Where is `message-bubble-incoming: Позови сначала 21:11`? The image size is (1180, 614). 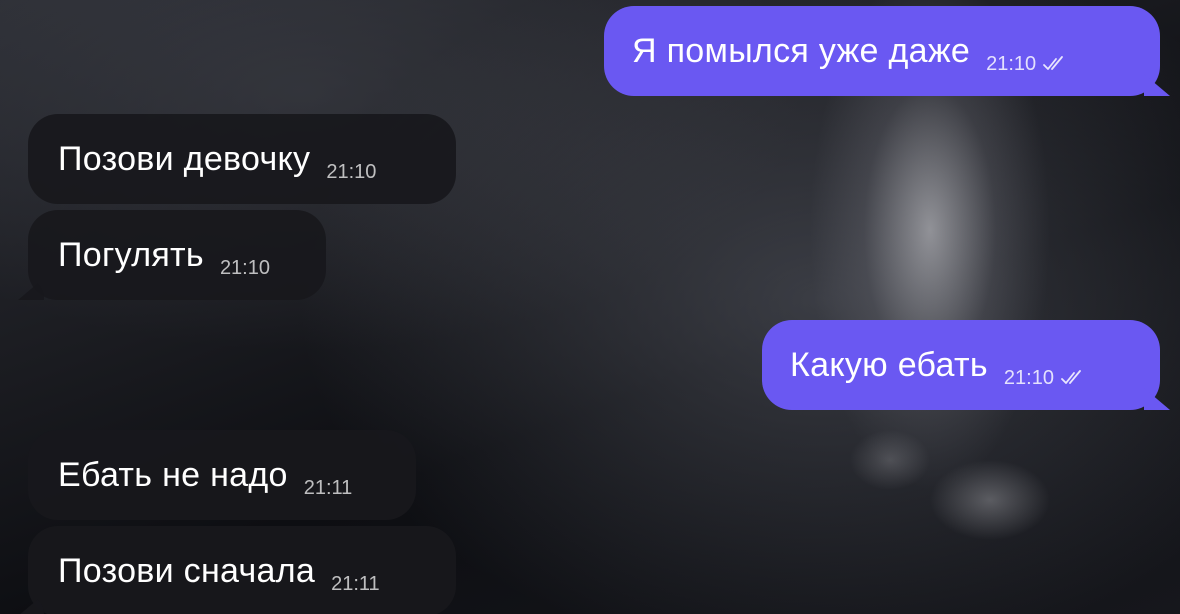
message-bubble-incoming: Позови сначала 21:11 is located at coordinates (237, 570).